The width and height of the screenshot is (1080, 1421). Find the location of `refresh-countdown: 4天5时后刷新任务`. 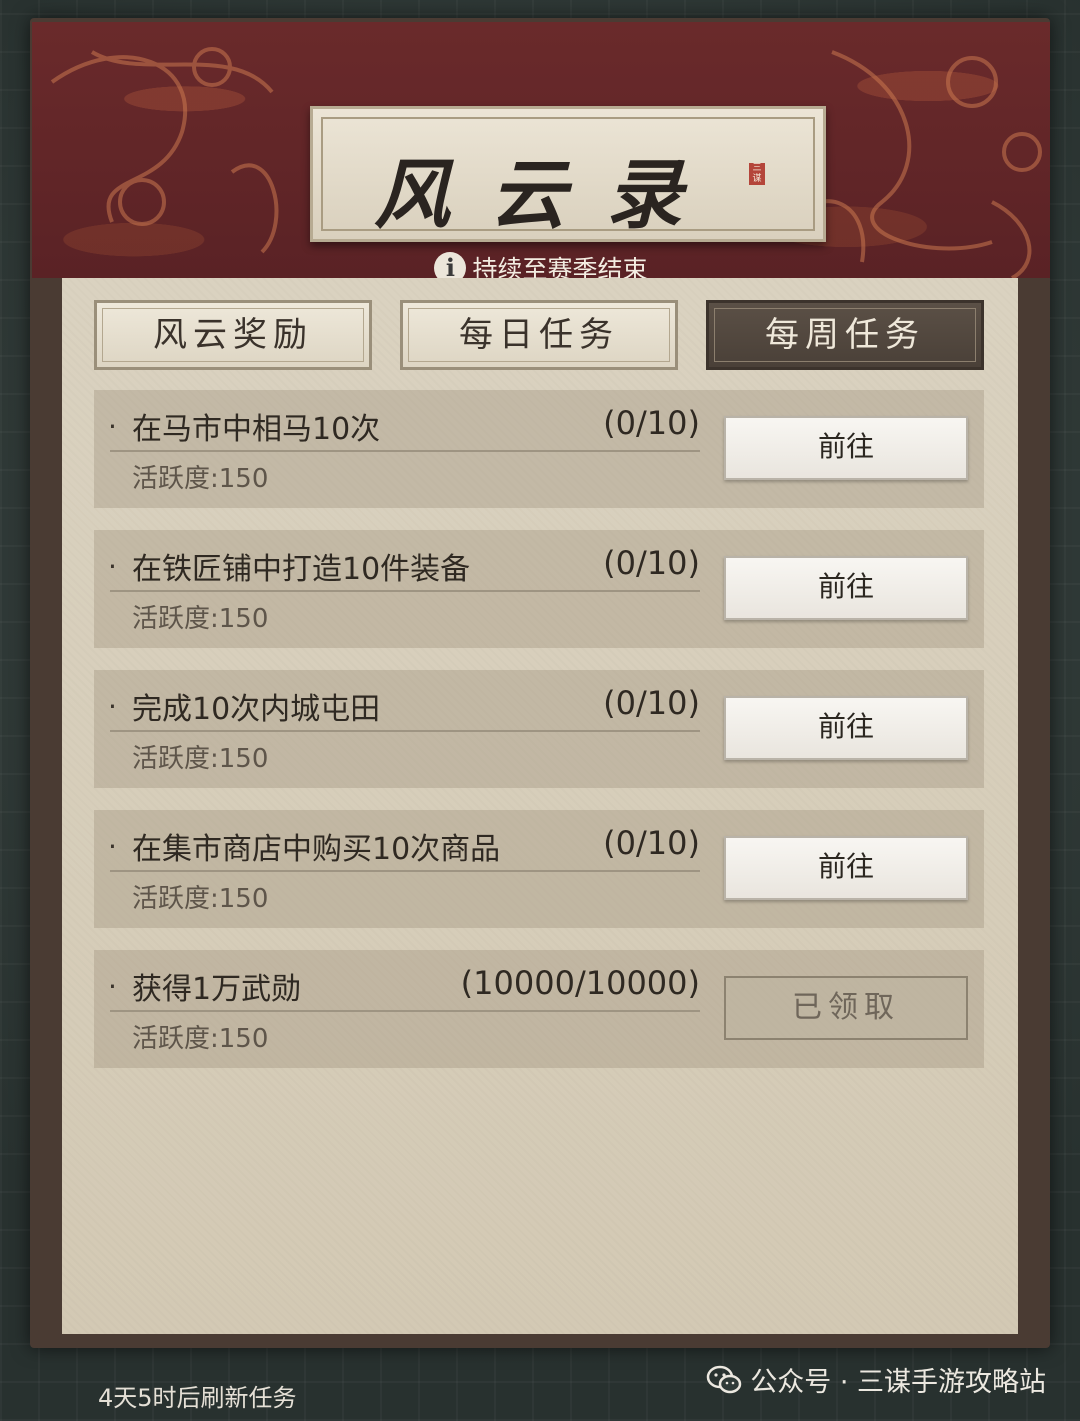

refresh-countdown: 4天5时后刷新任务 is located at coordinates (197, 1398).